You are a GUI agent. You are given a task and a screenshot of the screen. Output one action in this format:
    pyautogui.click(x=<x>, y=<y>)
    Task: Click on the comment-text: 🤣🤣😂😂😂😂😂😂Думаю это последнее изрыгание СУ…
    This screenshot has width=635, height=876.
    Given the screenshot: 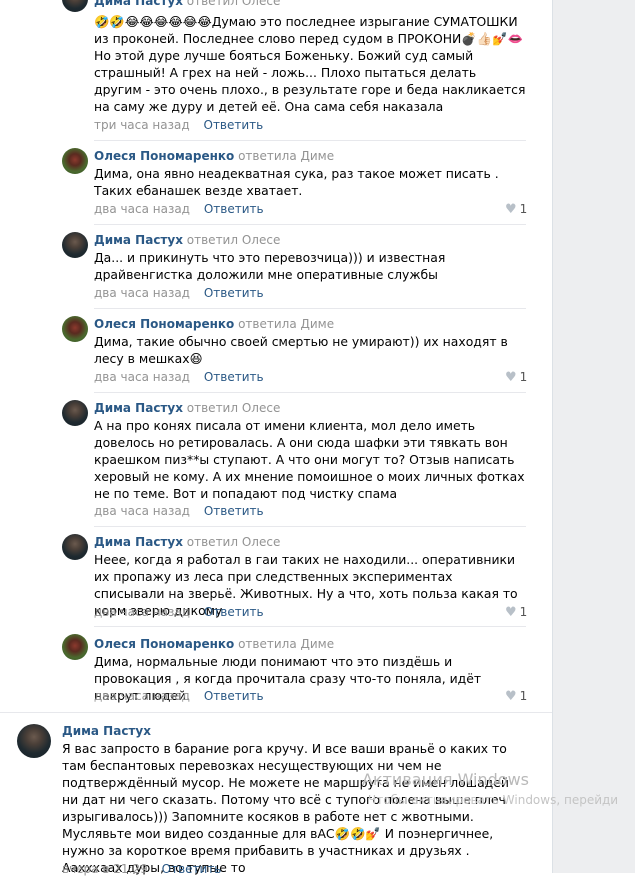 What is the action you would take?
    pyautogui.click(x=310, y=64)
    